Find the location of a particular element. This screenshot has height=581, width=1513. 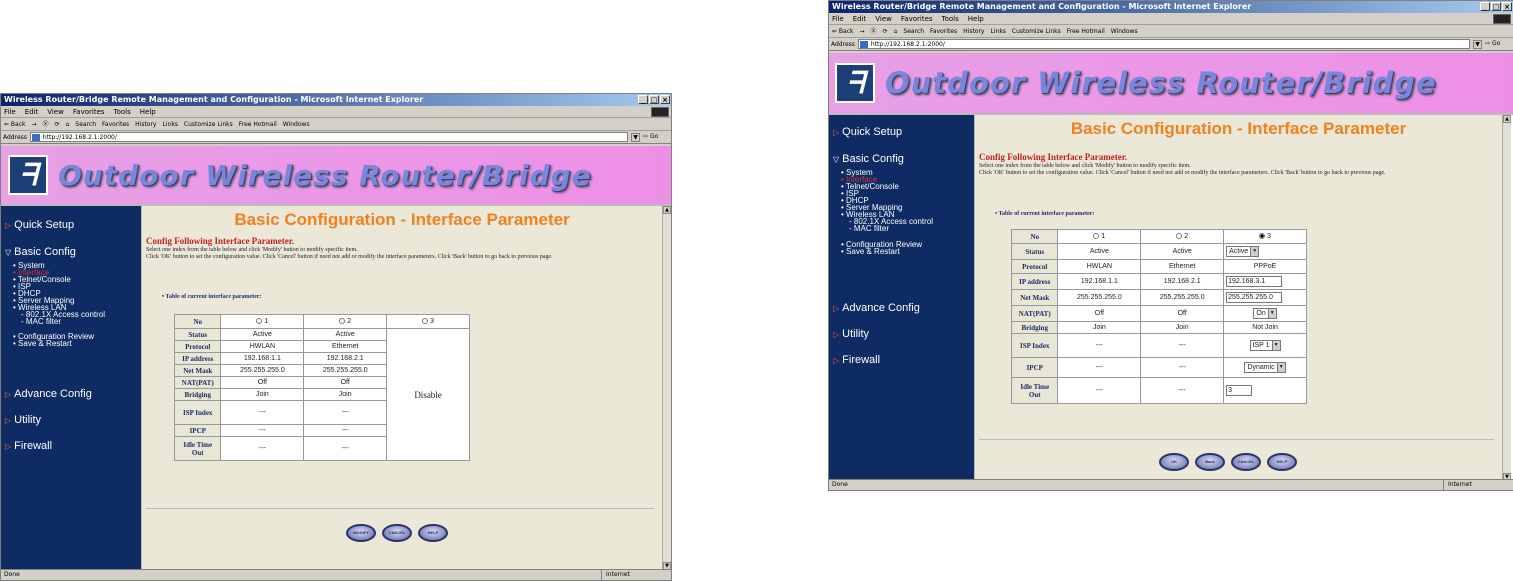

arrow-right-icon: ▷ is located at coordinates (8, 225).